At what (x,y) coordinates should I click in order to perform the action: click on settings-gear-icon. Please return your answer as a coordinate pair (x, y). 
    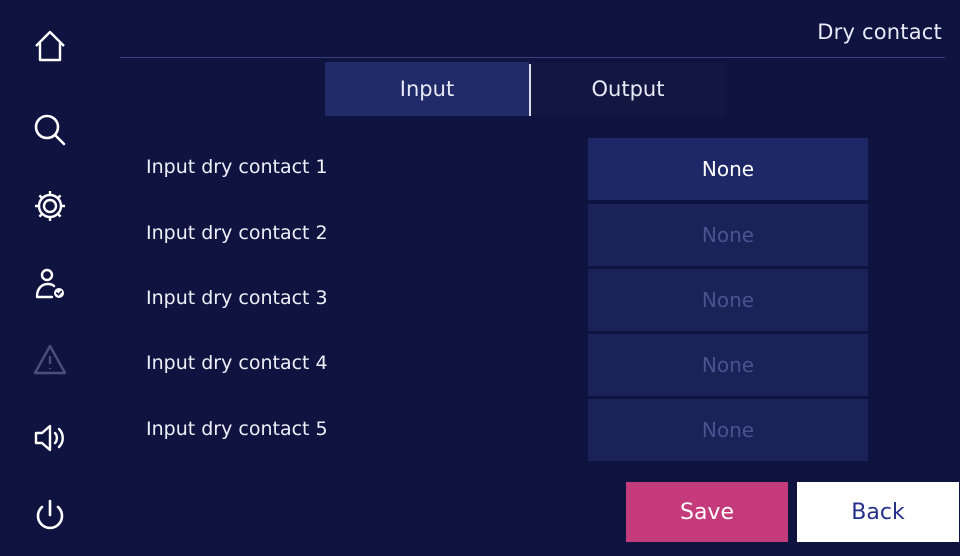
    Looking at the image, I should click on (50, 206).